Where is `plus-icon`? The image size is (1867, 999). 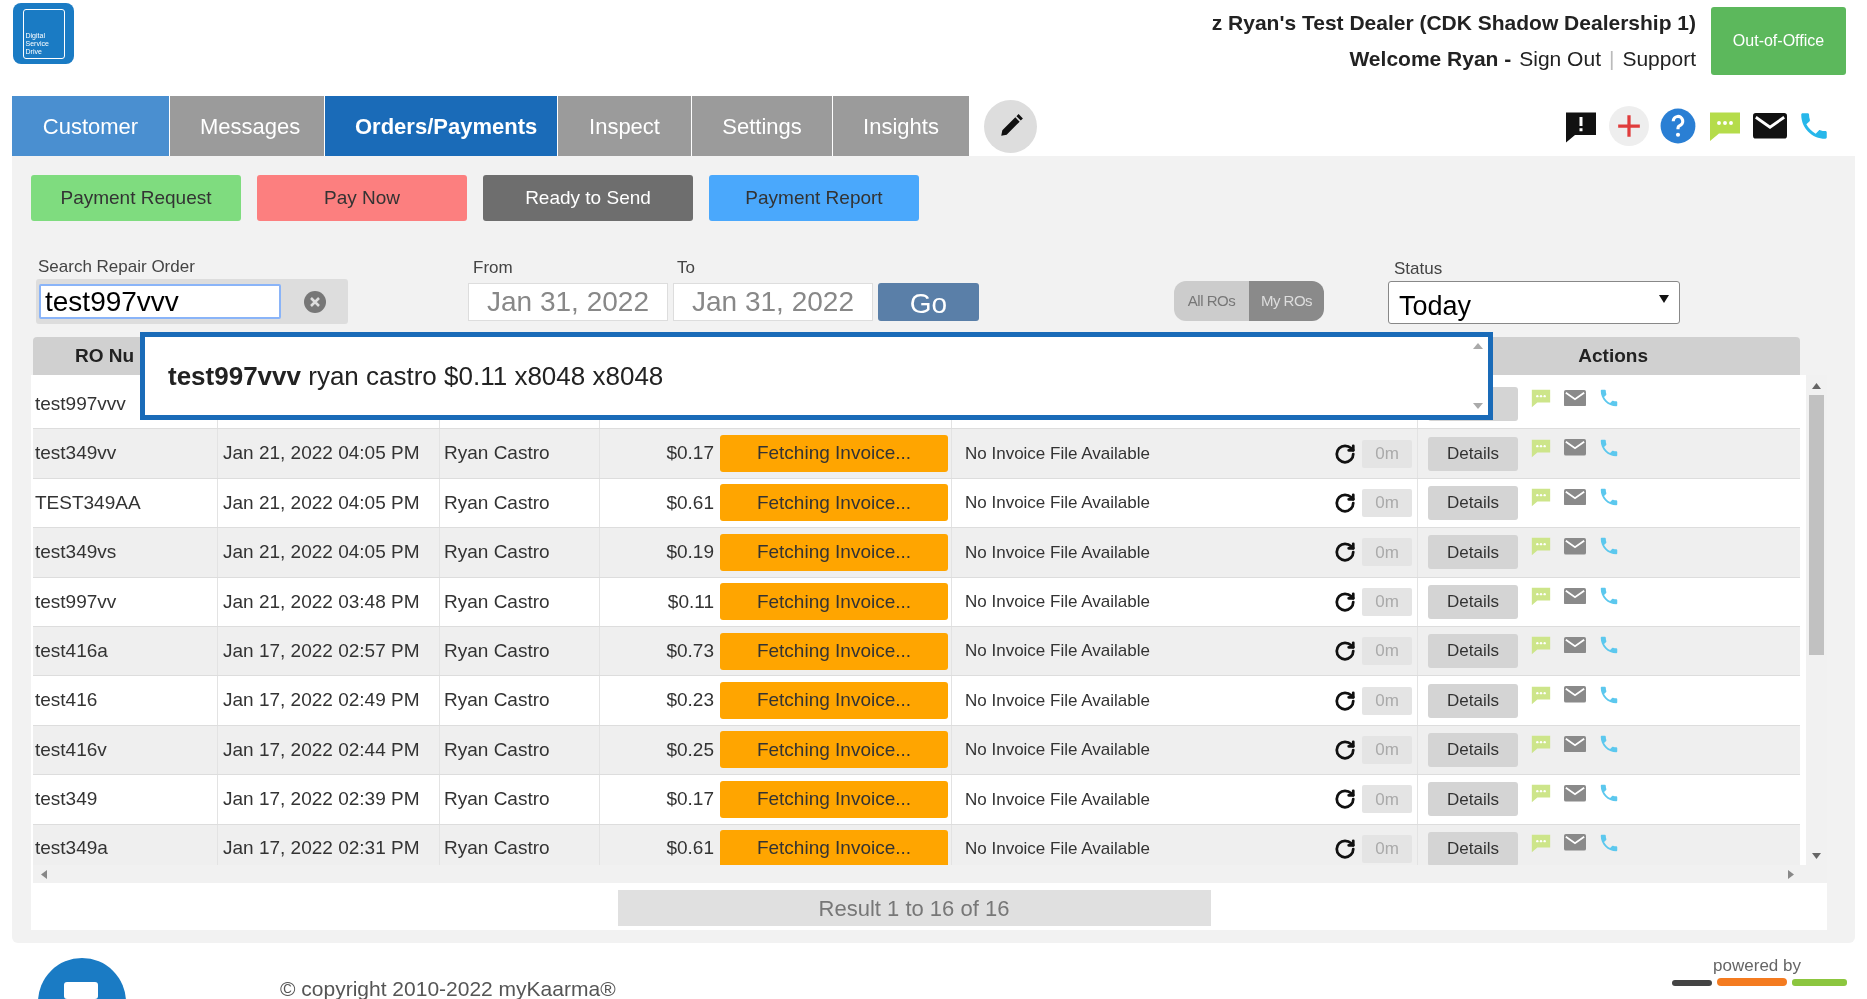
plus-icon is located at coordinates (1629, 126).